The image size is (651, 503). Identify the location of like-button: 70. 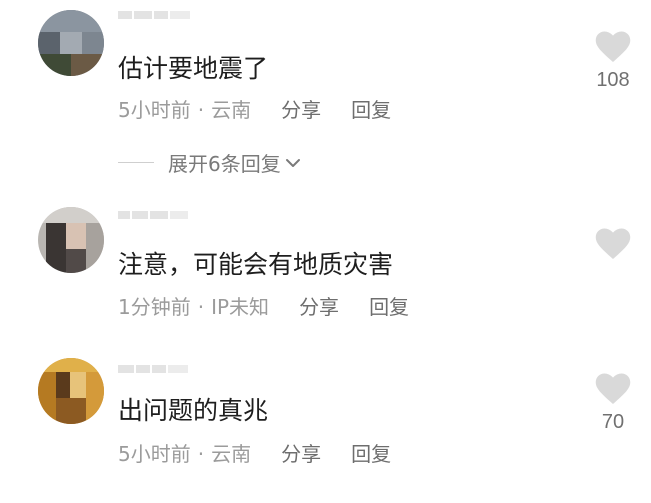
(613, 404).